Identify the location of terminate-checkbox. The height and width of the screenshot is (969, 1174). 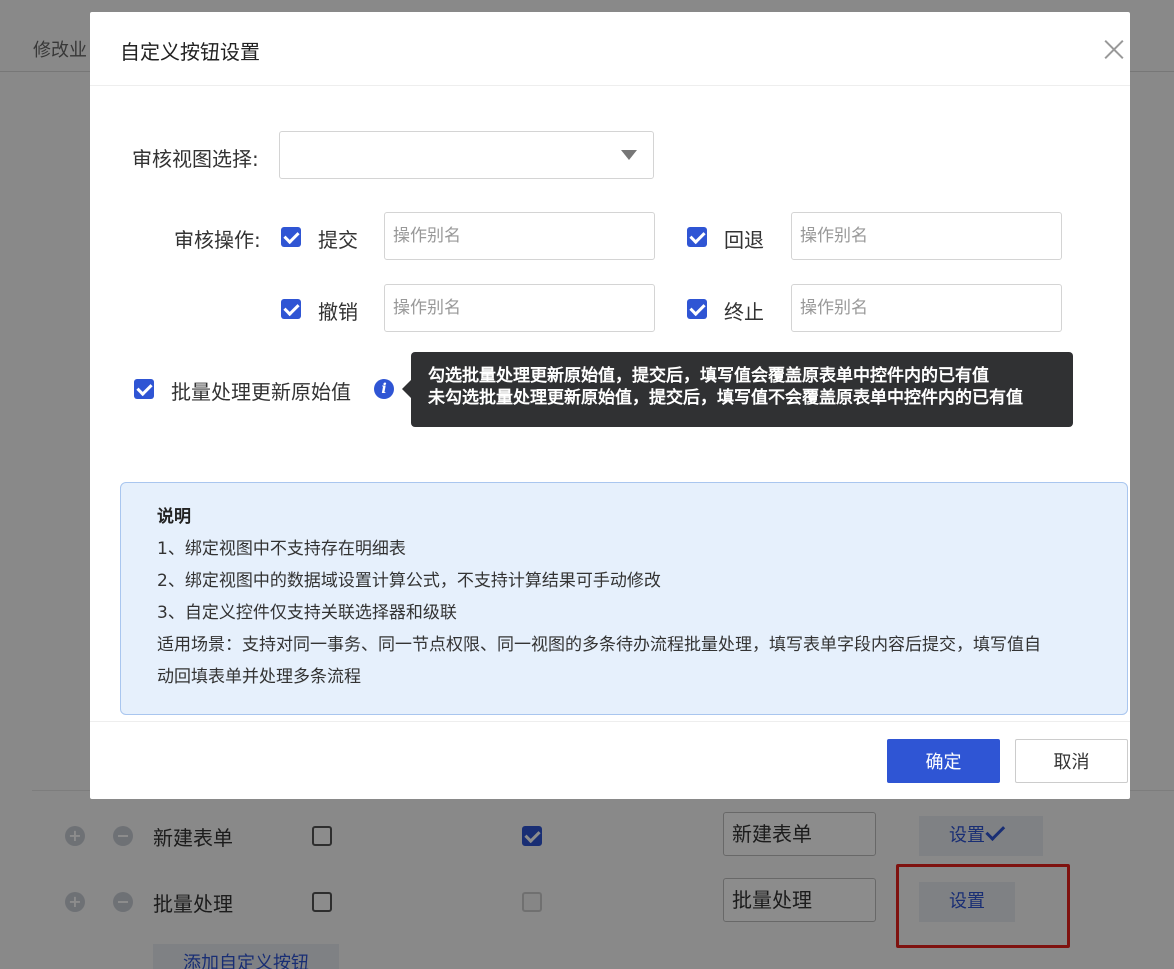
(697, 309).